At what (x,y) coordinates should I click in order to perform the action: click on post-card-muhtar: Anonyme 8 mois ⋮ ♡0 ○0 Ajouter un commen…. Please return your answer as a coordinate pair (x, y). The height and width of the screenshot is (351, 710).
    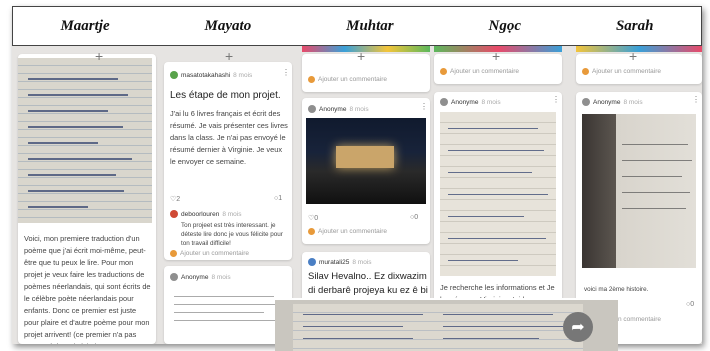
    Looking at the image, I should click on (366, 171).